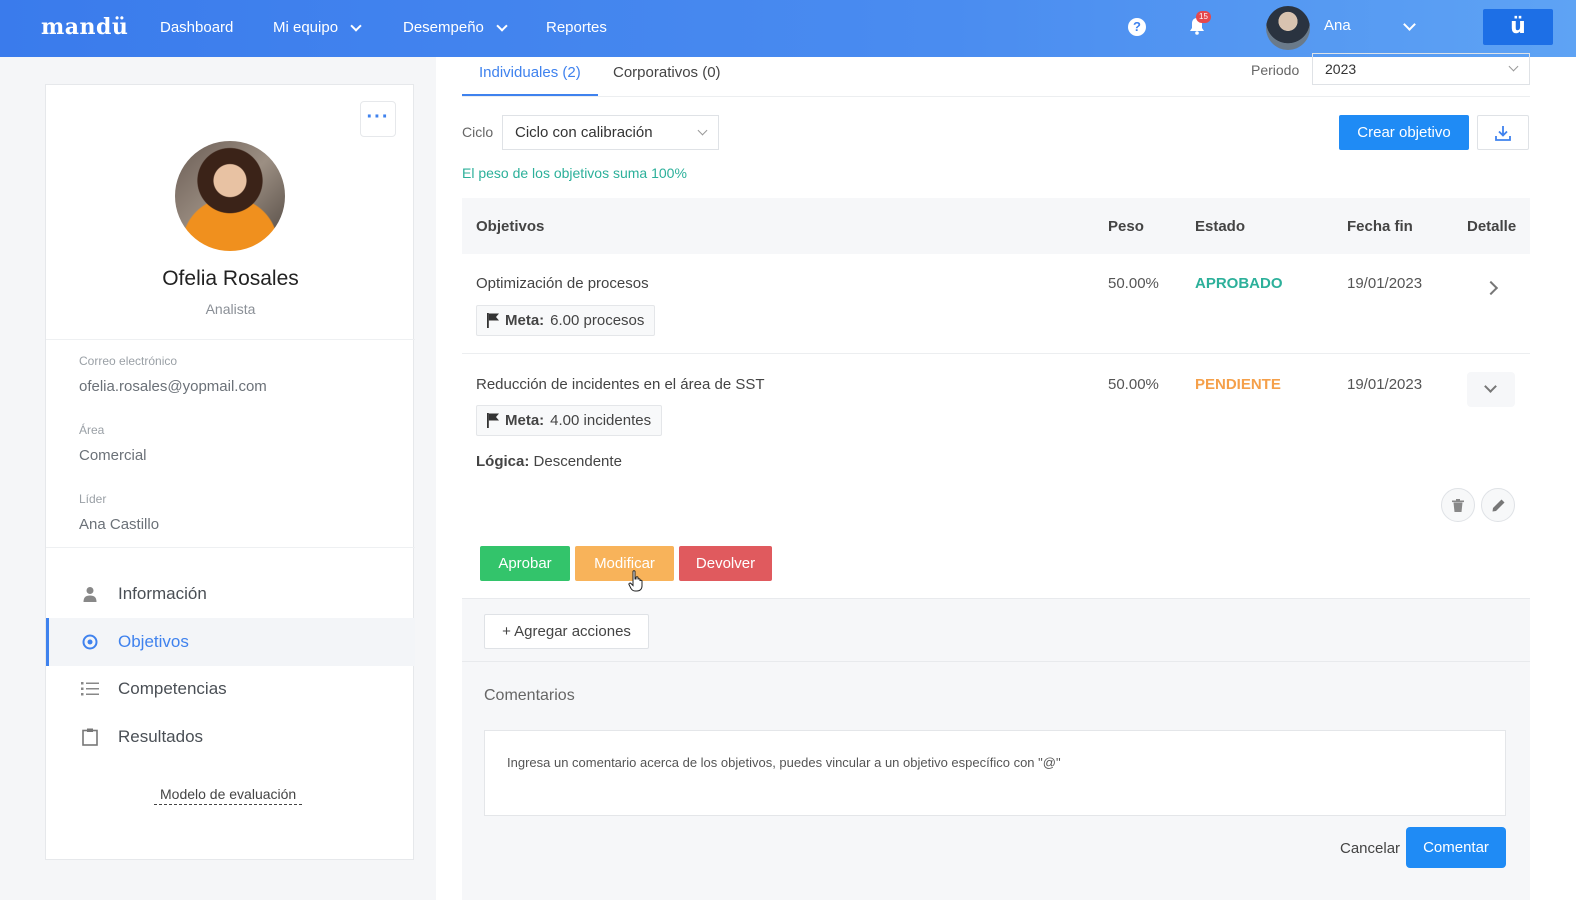 Image resolution: width=1576 pixels, height=900 pixels. Describe the element at coordinates (530, 80) in the screenshot. I see `tab-individuales: Individuales (2)` at that location.